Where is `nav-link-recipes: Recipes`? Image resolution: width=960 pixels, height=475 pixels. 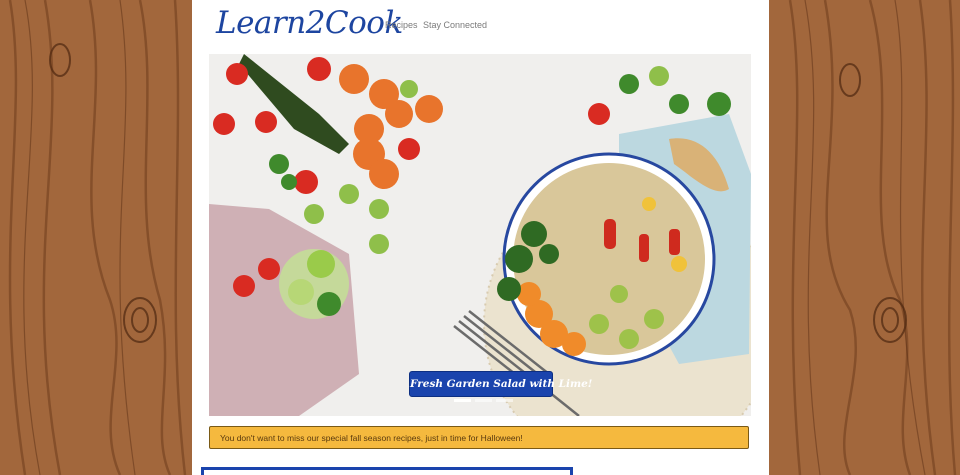
nav-link-recipes: Recipes is located at coordinates (401, 25).